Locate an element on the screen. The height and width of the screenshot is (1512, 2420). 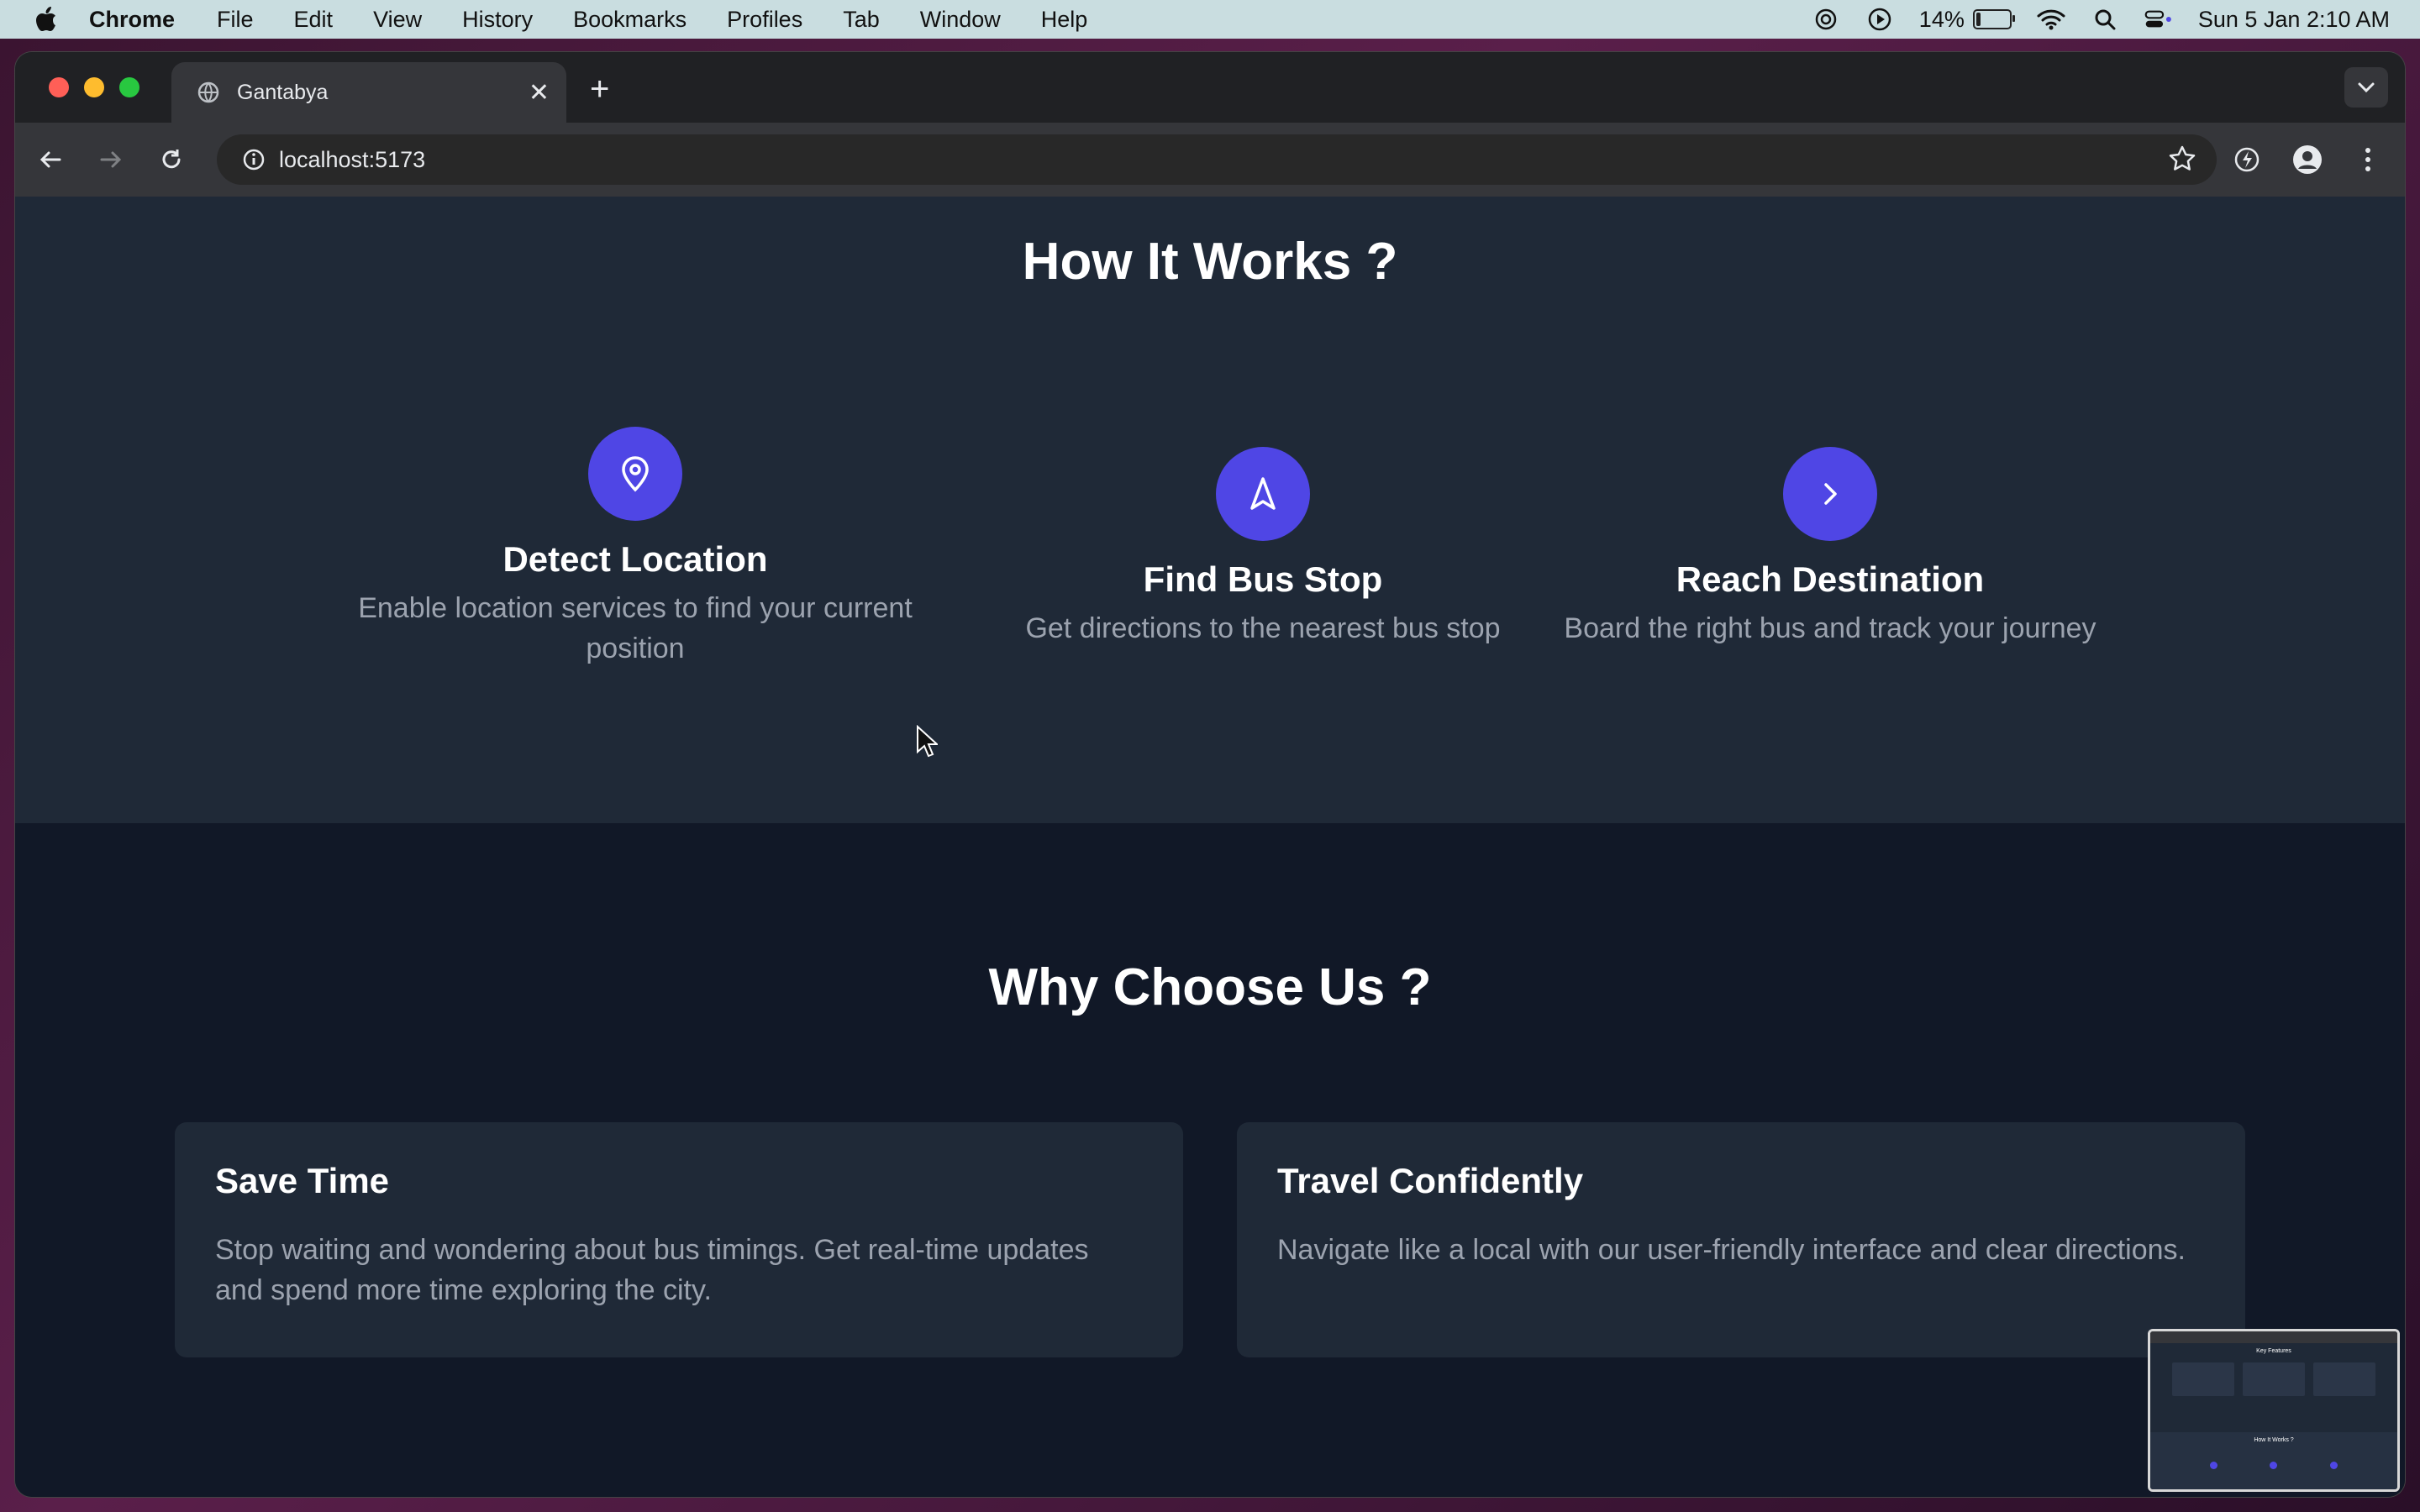
extension-icon is located at coordinates (2246, 159).